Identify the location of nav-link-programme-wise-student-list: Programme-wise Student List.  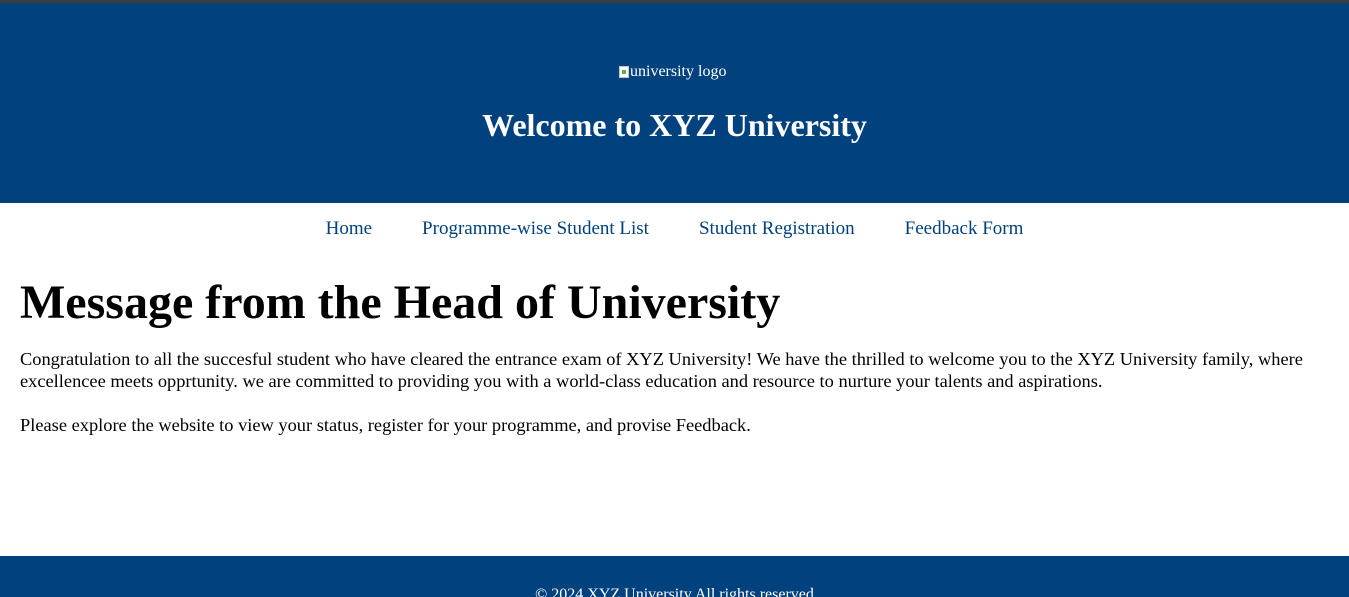
(535, 229).